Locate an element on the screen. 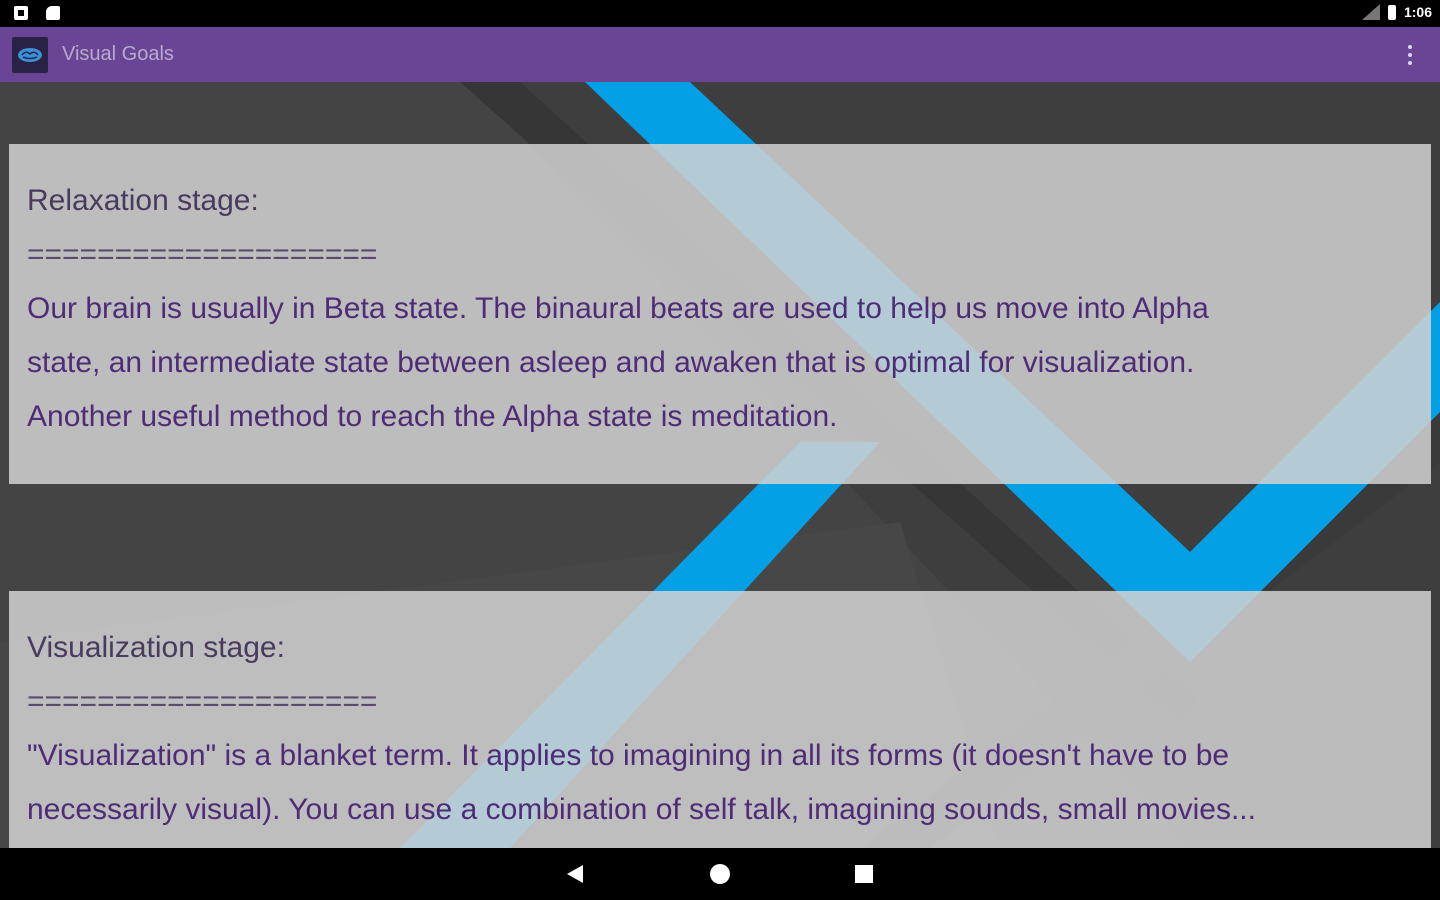  notification-icon is located at coordinates (21, 13).